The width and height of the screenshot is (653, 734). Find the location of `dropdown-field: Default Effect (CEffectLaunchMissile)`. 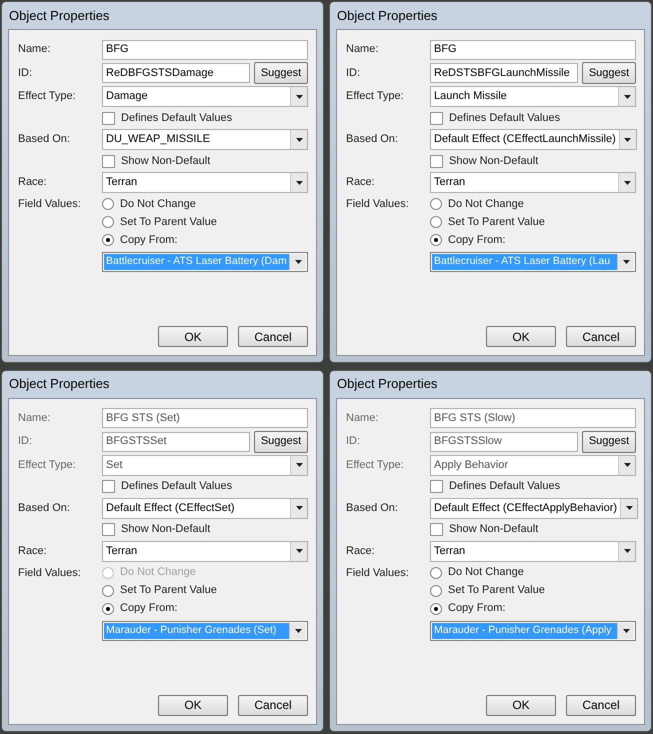

dropdown-field: Default Effect (CEffectLaunchMissile) is located at coordinates (533, 139).